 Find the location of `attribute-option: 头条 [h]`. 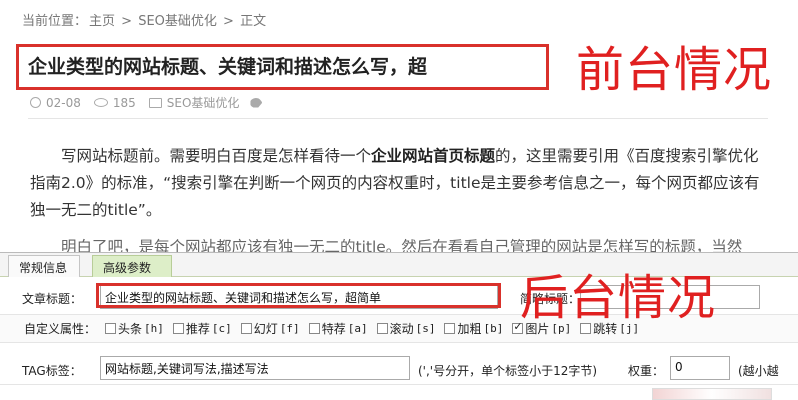

attribute-option: 头条 [h] is located at coordinates (132, 328).